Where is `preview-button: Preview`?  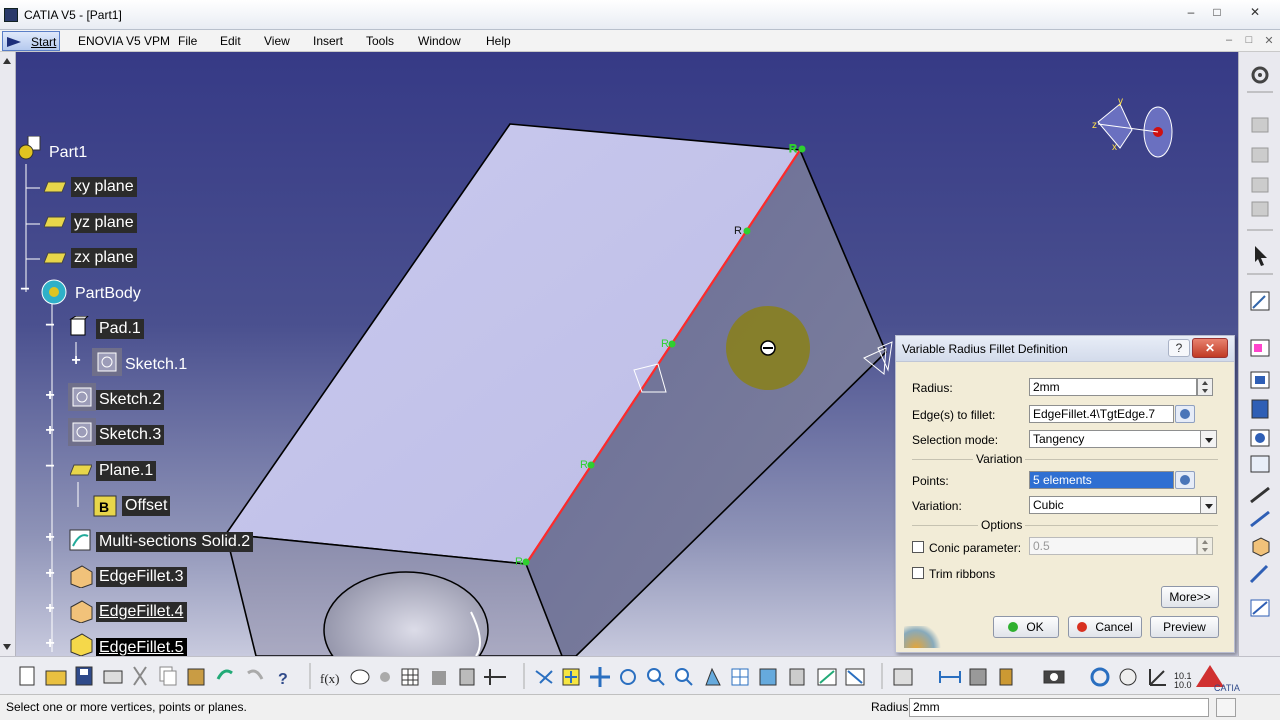
preview-button: Preview is located at coordinates (1184, 627).